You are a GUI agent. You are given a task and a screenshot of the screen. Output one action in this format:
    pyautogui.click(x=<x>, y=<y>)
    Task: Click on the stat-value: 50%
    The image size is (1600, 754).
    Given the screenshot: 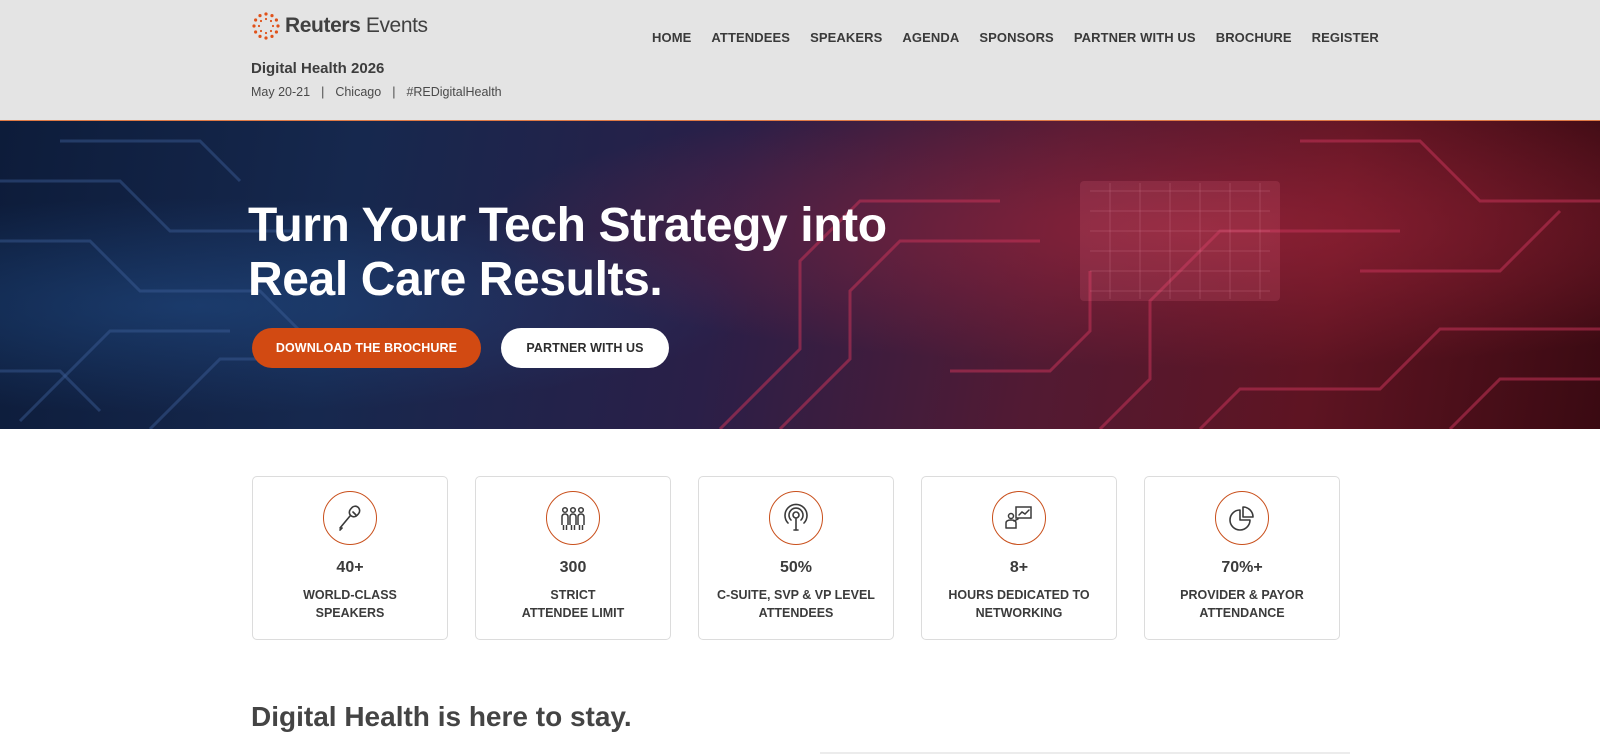 What is the action you would take?
    pyautogui.click(x=796, y=567)
    